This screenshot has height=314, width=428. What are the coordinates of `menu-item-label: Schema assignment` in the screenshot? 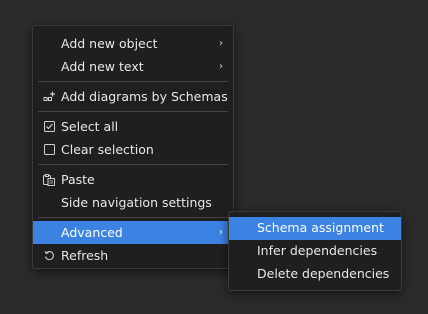 It's located at (320, 227).